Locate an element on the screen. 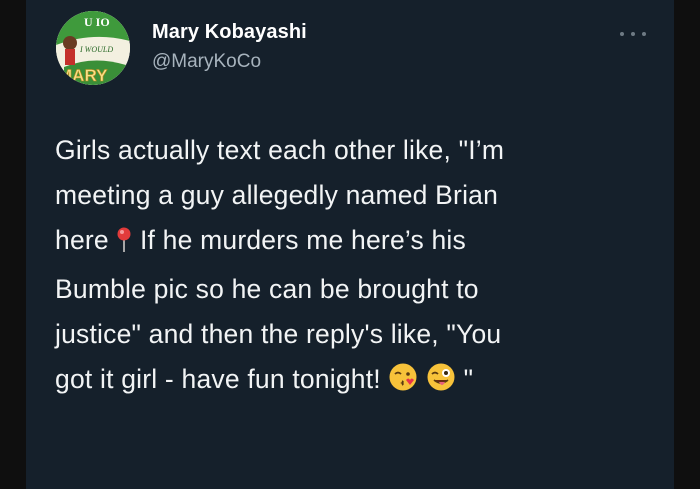 This screenshot has height=489, width=700. tweet-line-with-emoji: got it girl - have fun tonight! " is located at coordinates (355, 381).